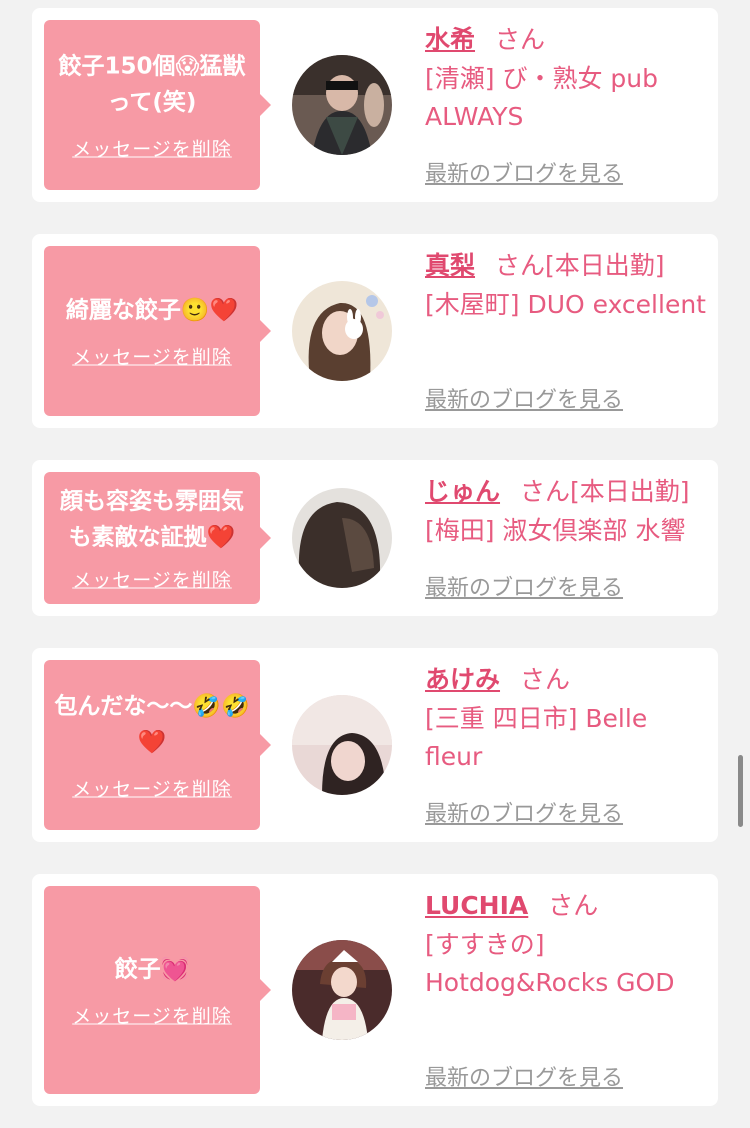  What do you see at coordinates (567, 40) in the screenshot?
I see `sender-name-line: 水希 さん` at bounding box center [567, 40].